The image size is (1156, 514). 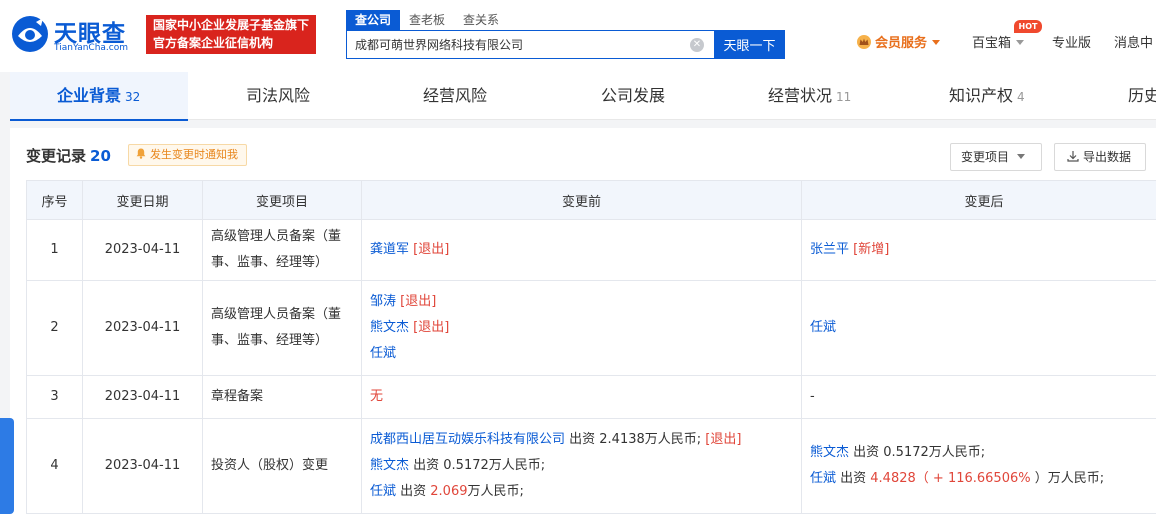 What do you see at coordinates (581, 397) in the screenshot?
I see `cell-before: 无` at bounding box center [581, 397].